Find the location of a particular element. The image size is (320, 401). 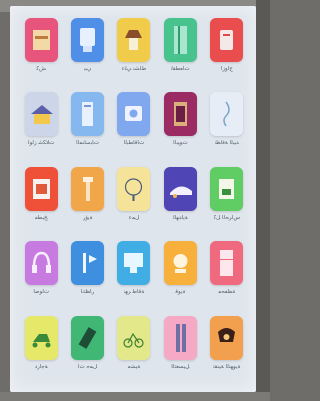

app-headphones: ﺕﺍﻮﺻﺃ is located at coordinates (41, 274).